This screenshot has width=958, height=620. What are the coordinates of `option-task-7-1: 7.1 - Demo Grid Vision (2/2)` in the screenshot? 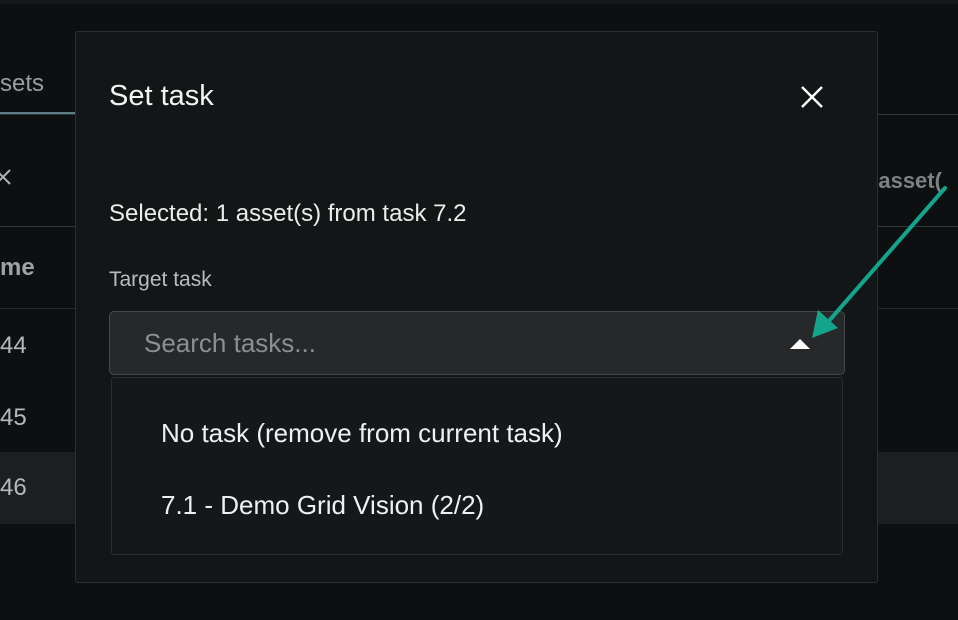 It's located at (477, 504).